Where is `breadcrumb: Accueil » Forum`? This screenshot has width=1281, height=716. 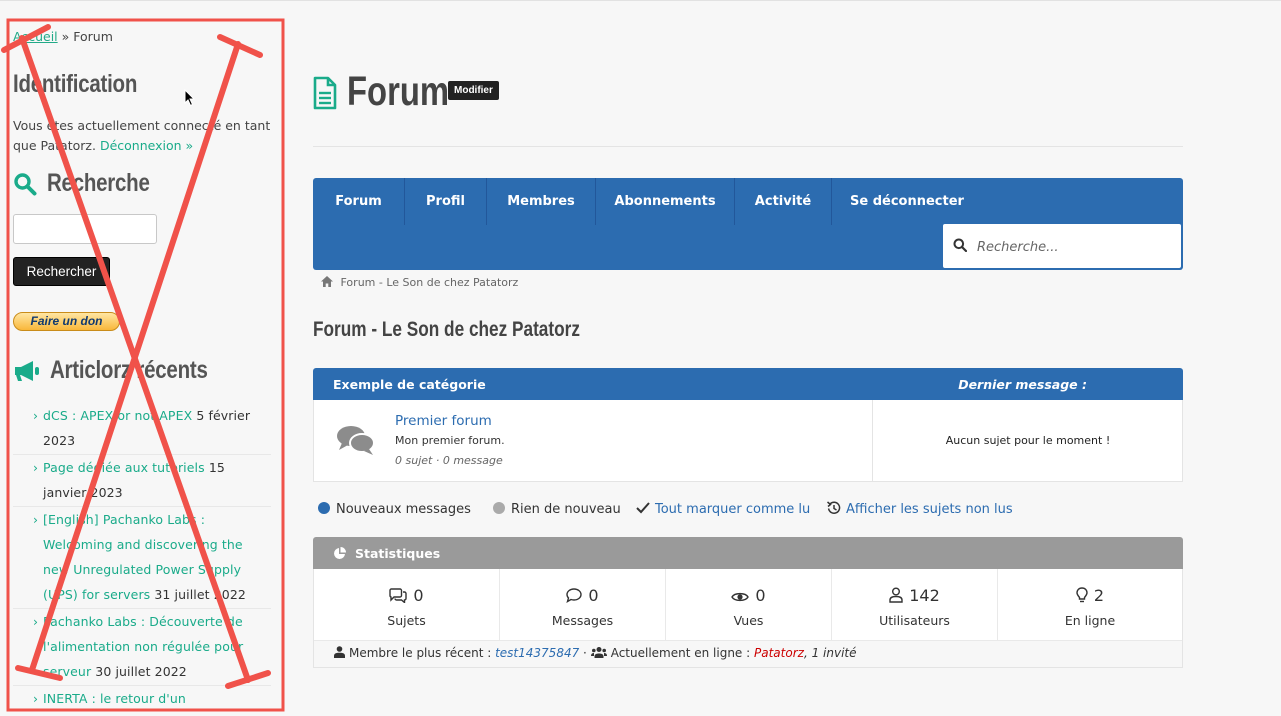 breadcrumb: Accueil » Forum is located at coordinates (63, 36).